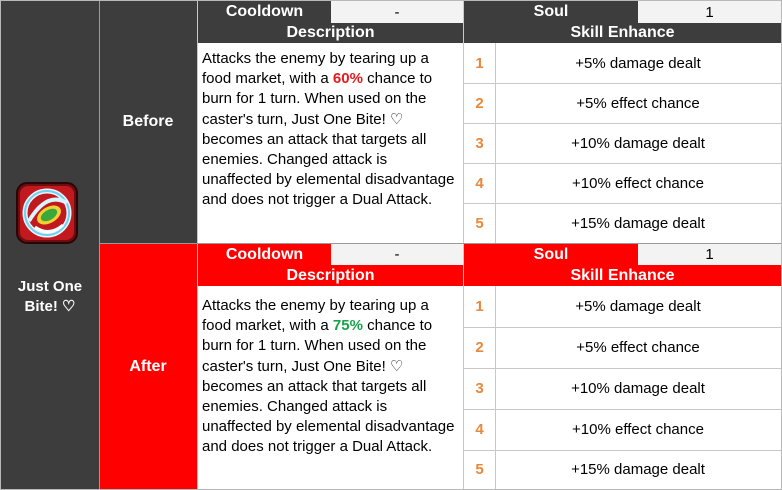  I want to click on skill-icon, so click(47, 213).